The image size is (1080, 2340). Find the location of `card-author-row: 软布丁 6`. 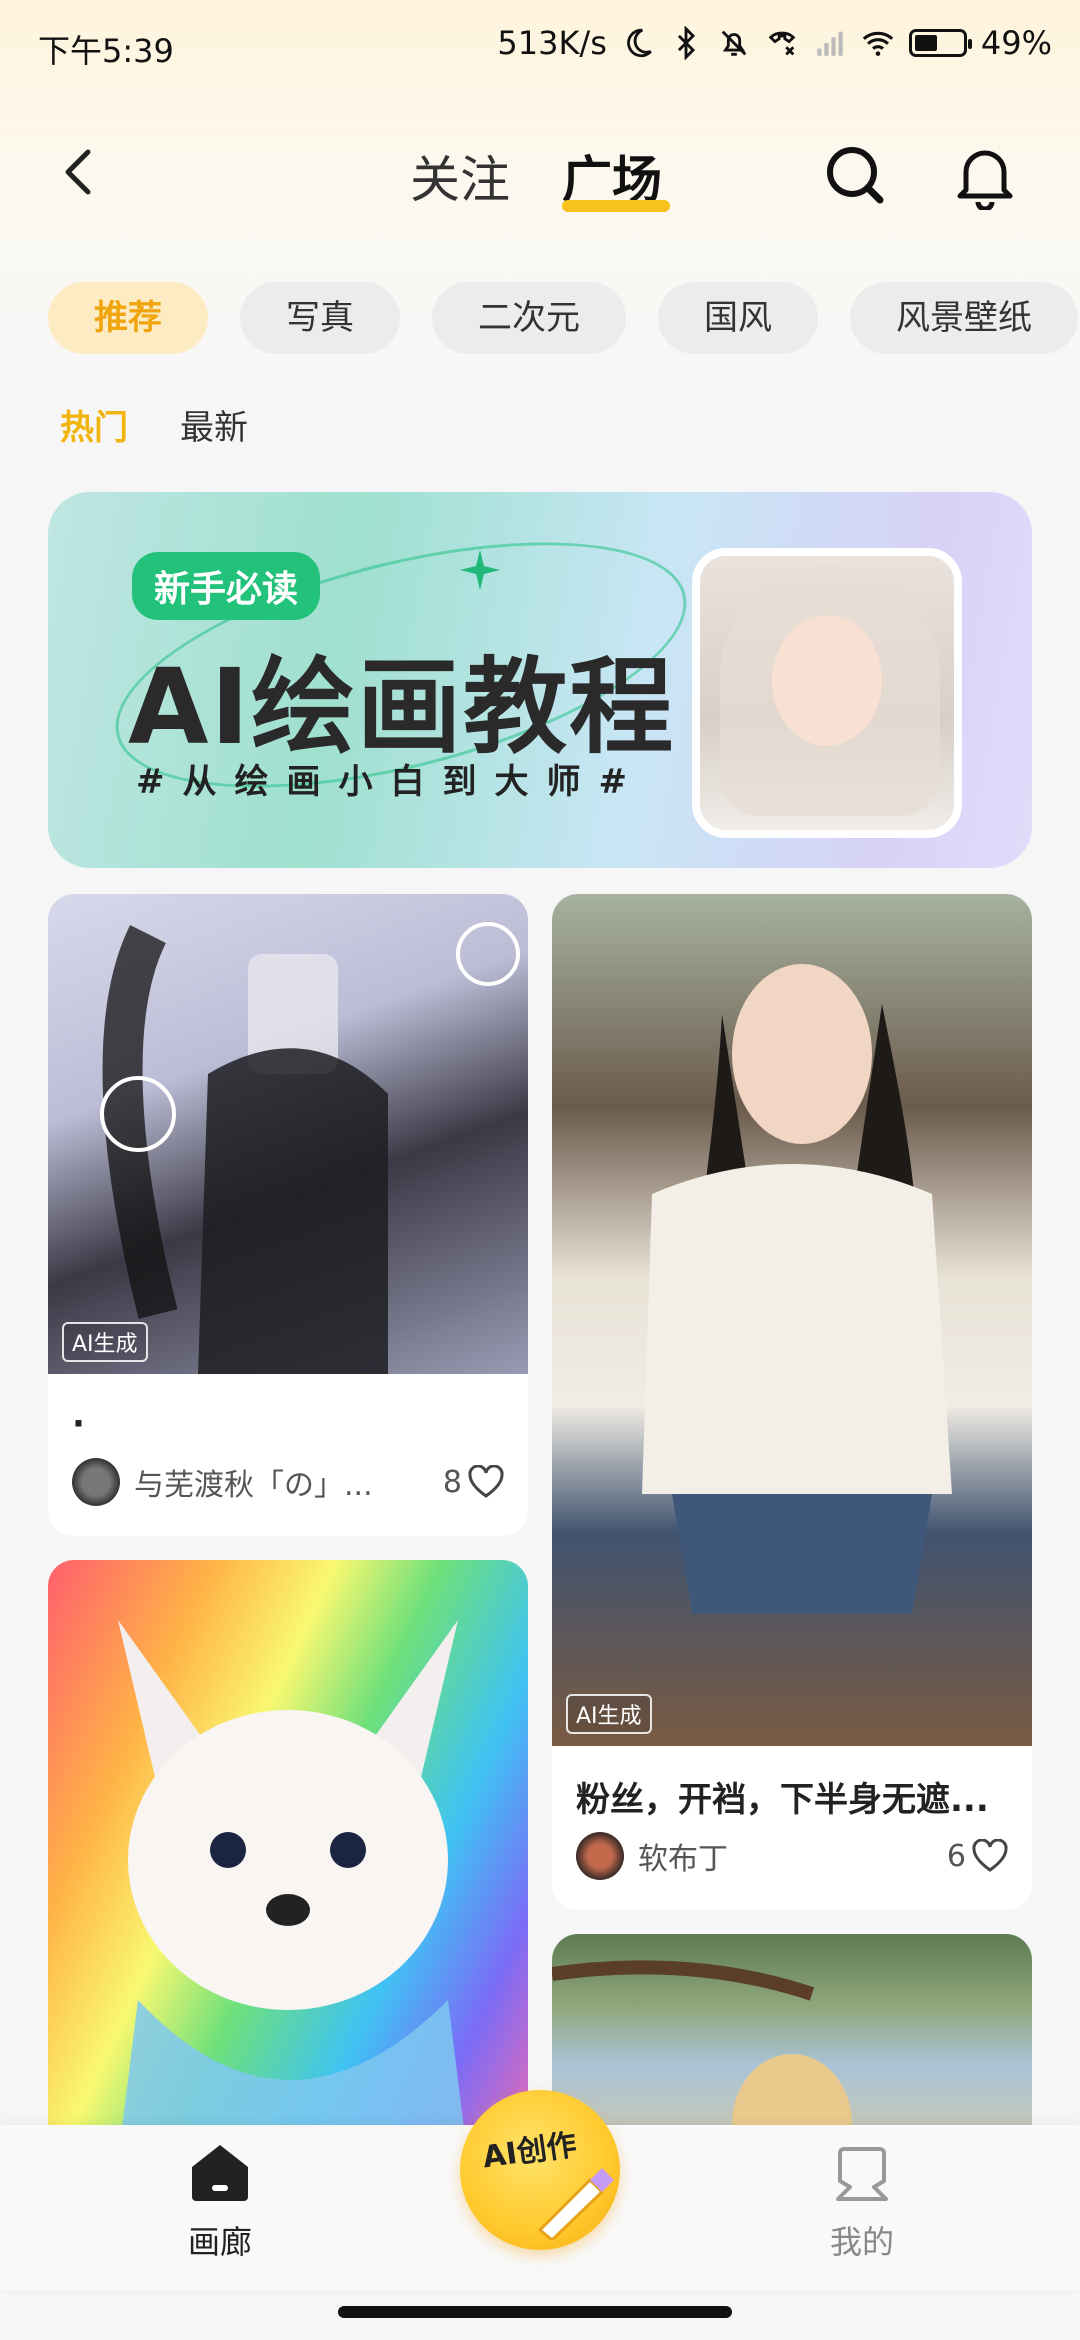

card-author-row: 软布丁 6 is located at coordinates (792, 1856).